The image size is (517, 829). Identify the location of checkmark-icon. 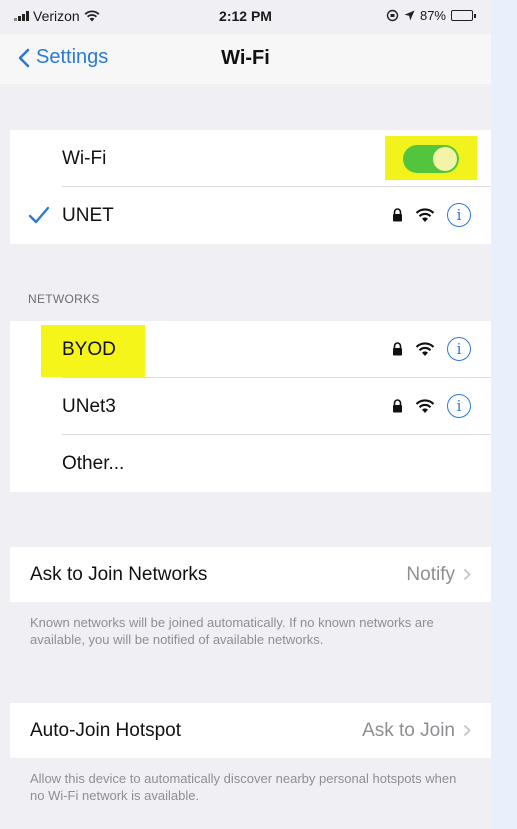
(39, 215).